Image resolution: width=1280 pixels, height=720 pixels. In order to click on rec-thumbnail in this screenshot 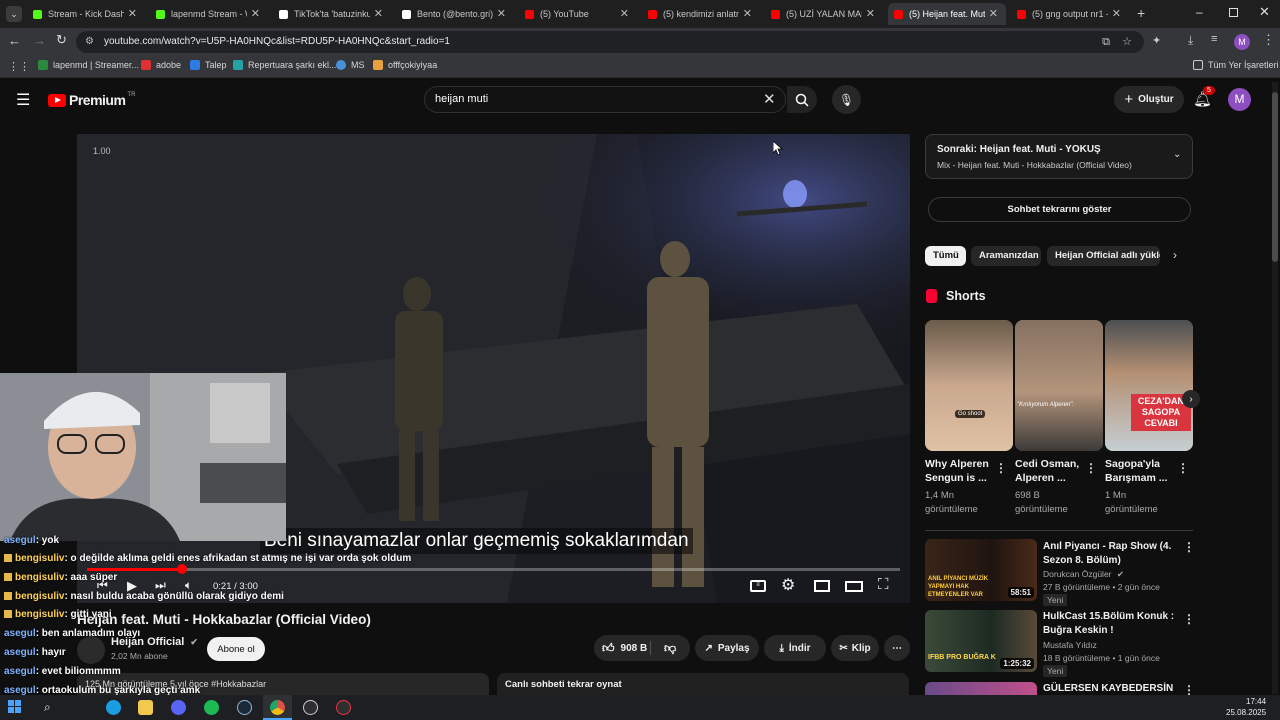, I will do `click(981, 688)`.